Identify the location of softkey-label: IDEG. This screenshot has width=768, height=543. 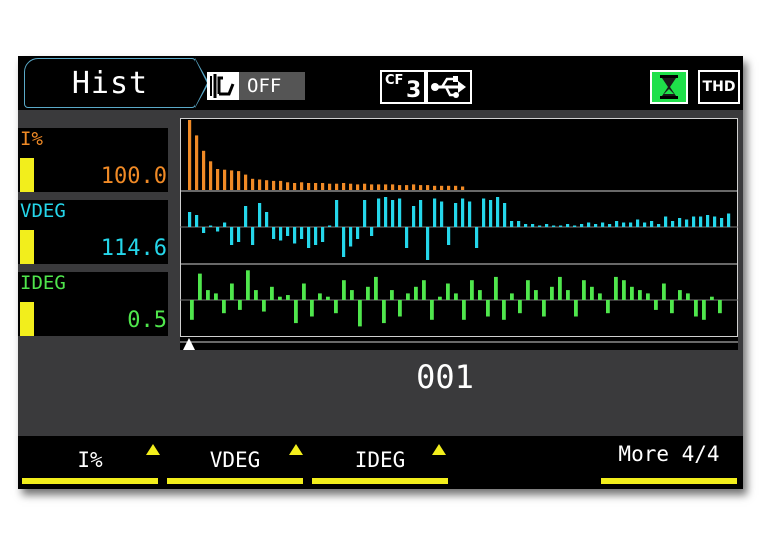
(380, 460).